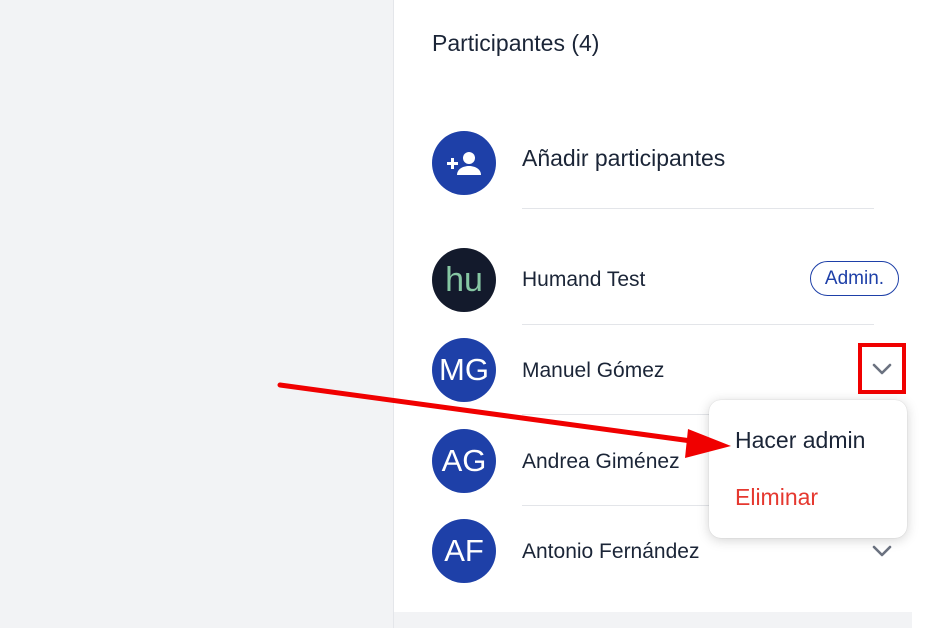 The image size is (932, 628). What do you see at coordinates (611, 551) in the screenshot?
I see `participant-name: Antonio Fernández` at bounding box center [611, 551].